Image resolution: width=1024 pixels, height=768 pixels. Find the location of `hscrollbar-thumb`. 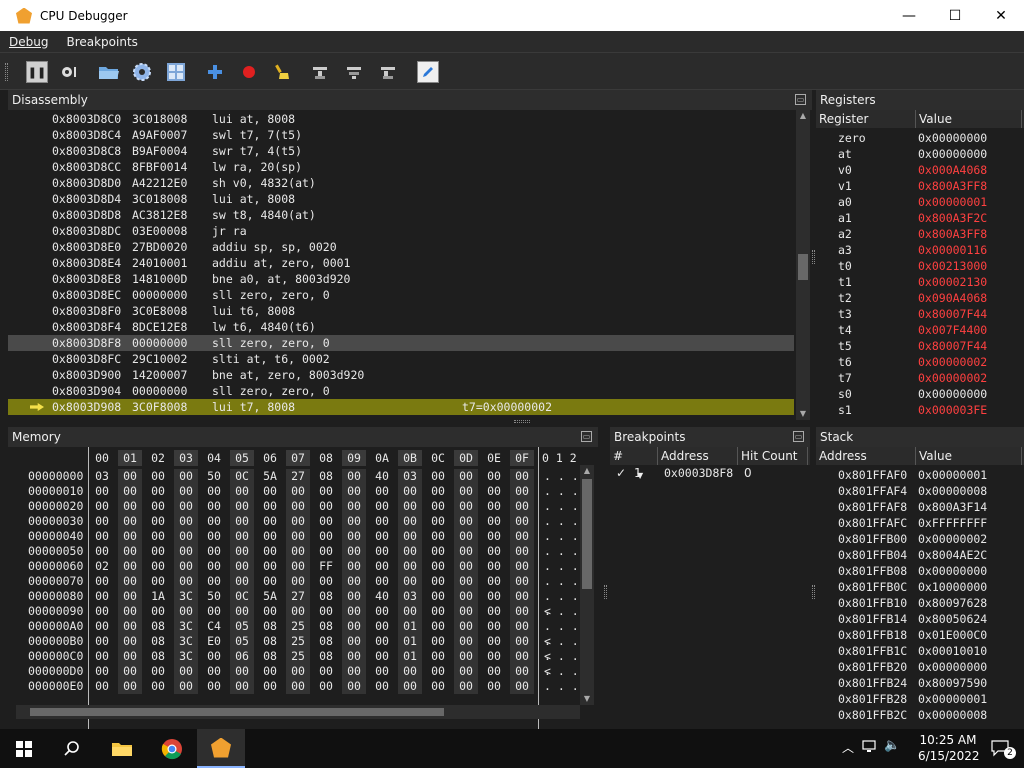

hscrollbar-thumb is located at coordinates (237, 712).